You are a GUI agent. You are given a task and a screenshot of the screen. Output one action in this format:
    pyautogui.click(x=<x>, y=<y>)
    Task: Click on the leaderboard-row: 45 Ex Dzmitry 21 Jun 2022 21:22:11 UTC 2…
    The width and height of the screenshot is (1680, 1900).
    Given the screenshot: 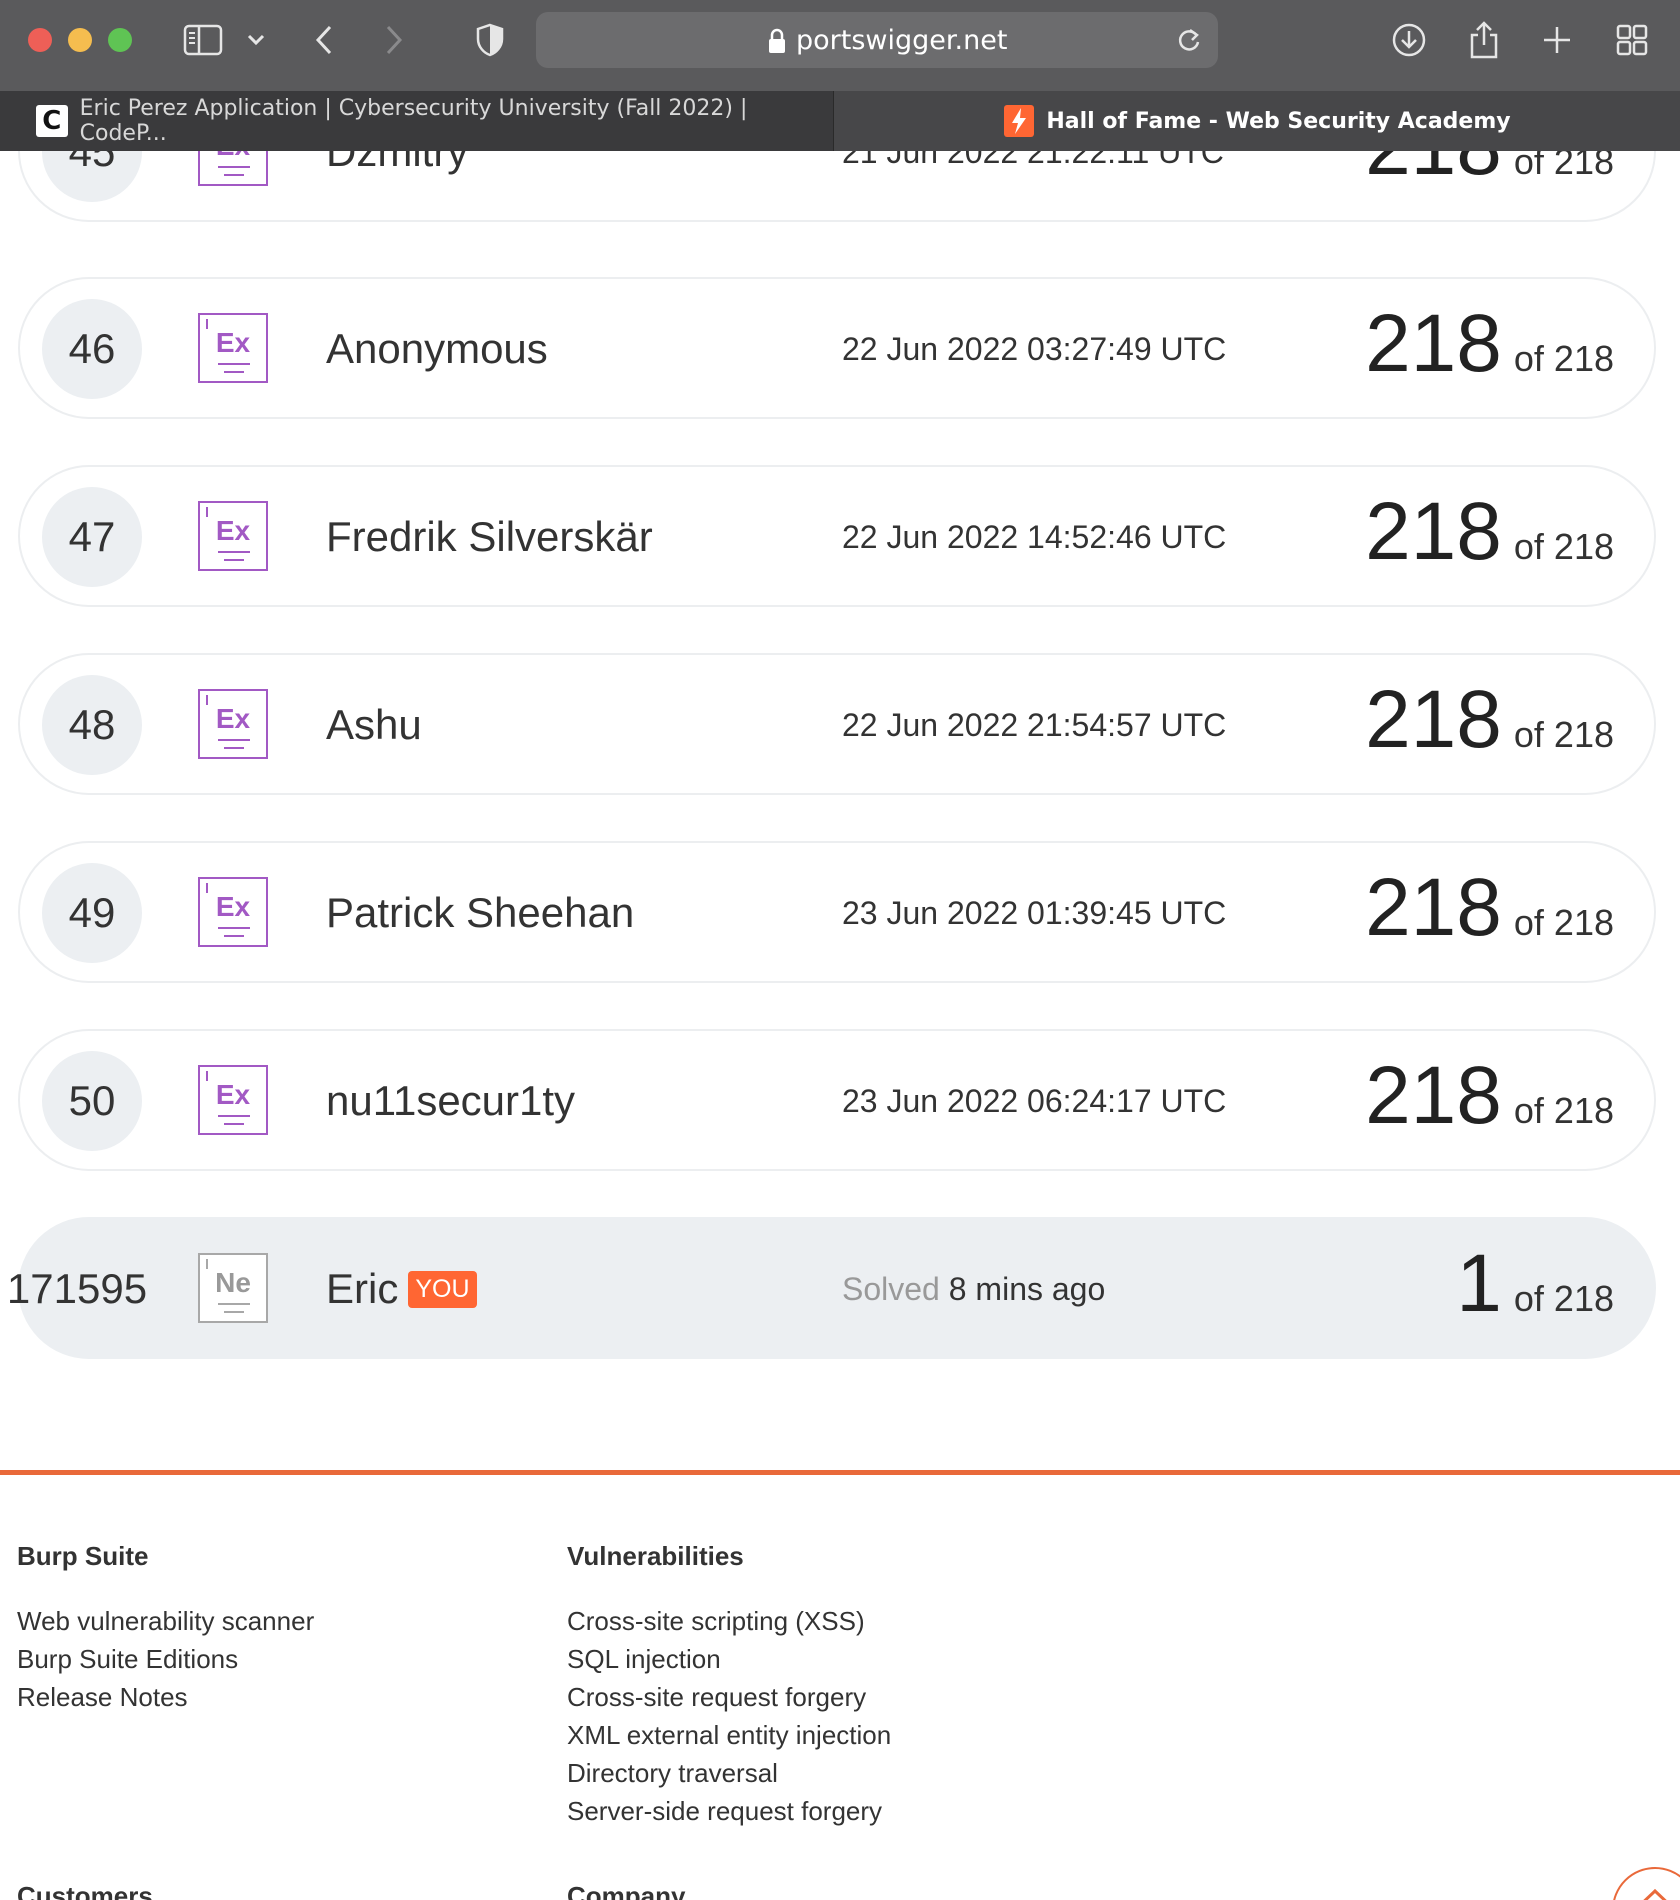 What is the action you would take?
    pyautogui.click(x=837, y=186)
    